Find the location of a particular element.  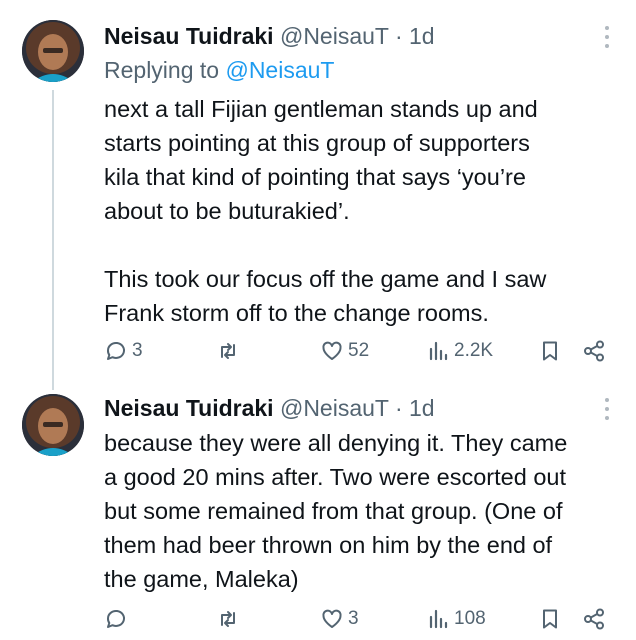

like-count: 52 is located at coordinates (359, 350).